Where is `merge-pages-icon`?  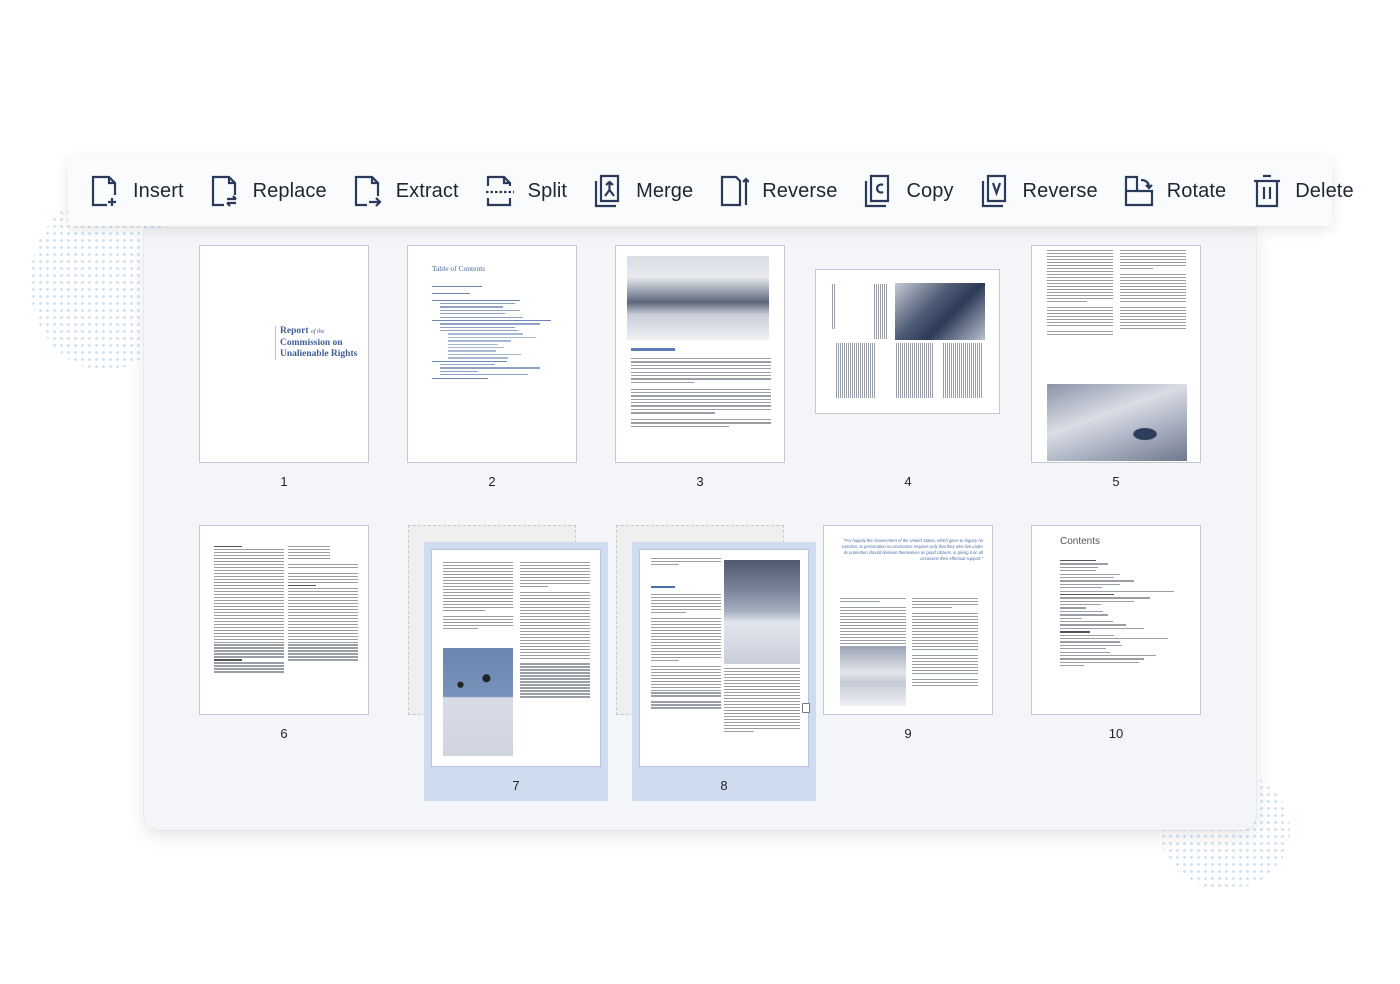 merge-pages-icon is located at coordinates (608, 191).